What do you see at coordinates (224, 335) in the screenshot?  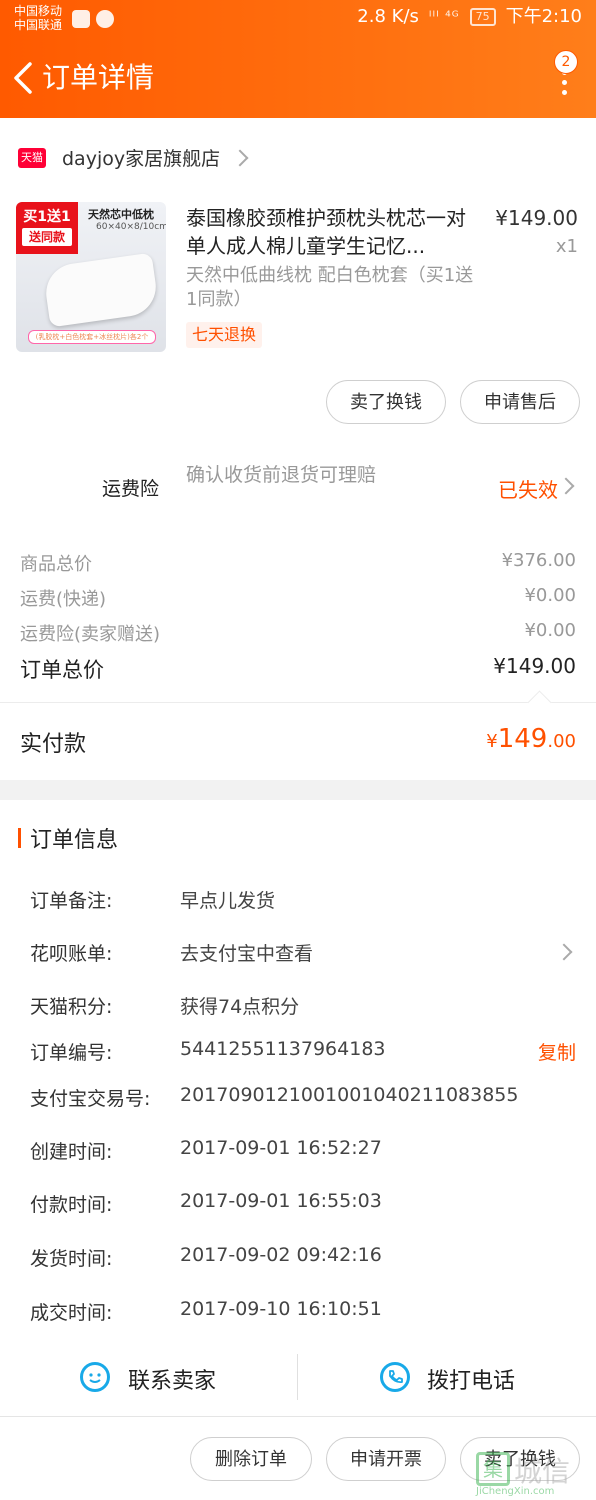 I see `return-policy-tag: 七天退换` at bounding box center [224, 335].